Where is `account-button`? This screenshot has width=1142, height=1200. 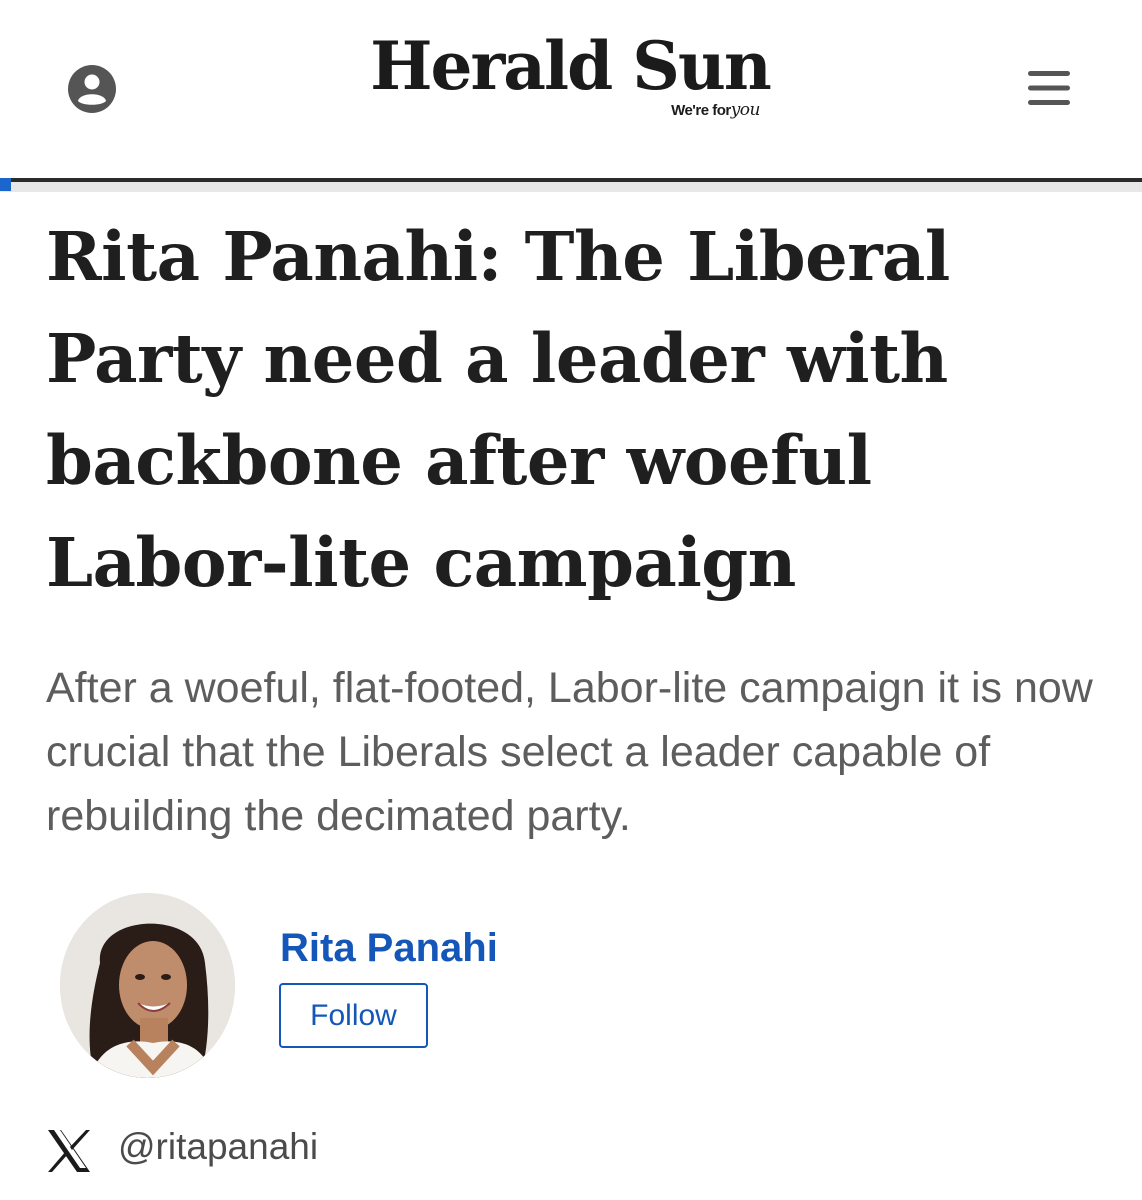 account-button is located at coordinates (92, 89).